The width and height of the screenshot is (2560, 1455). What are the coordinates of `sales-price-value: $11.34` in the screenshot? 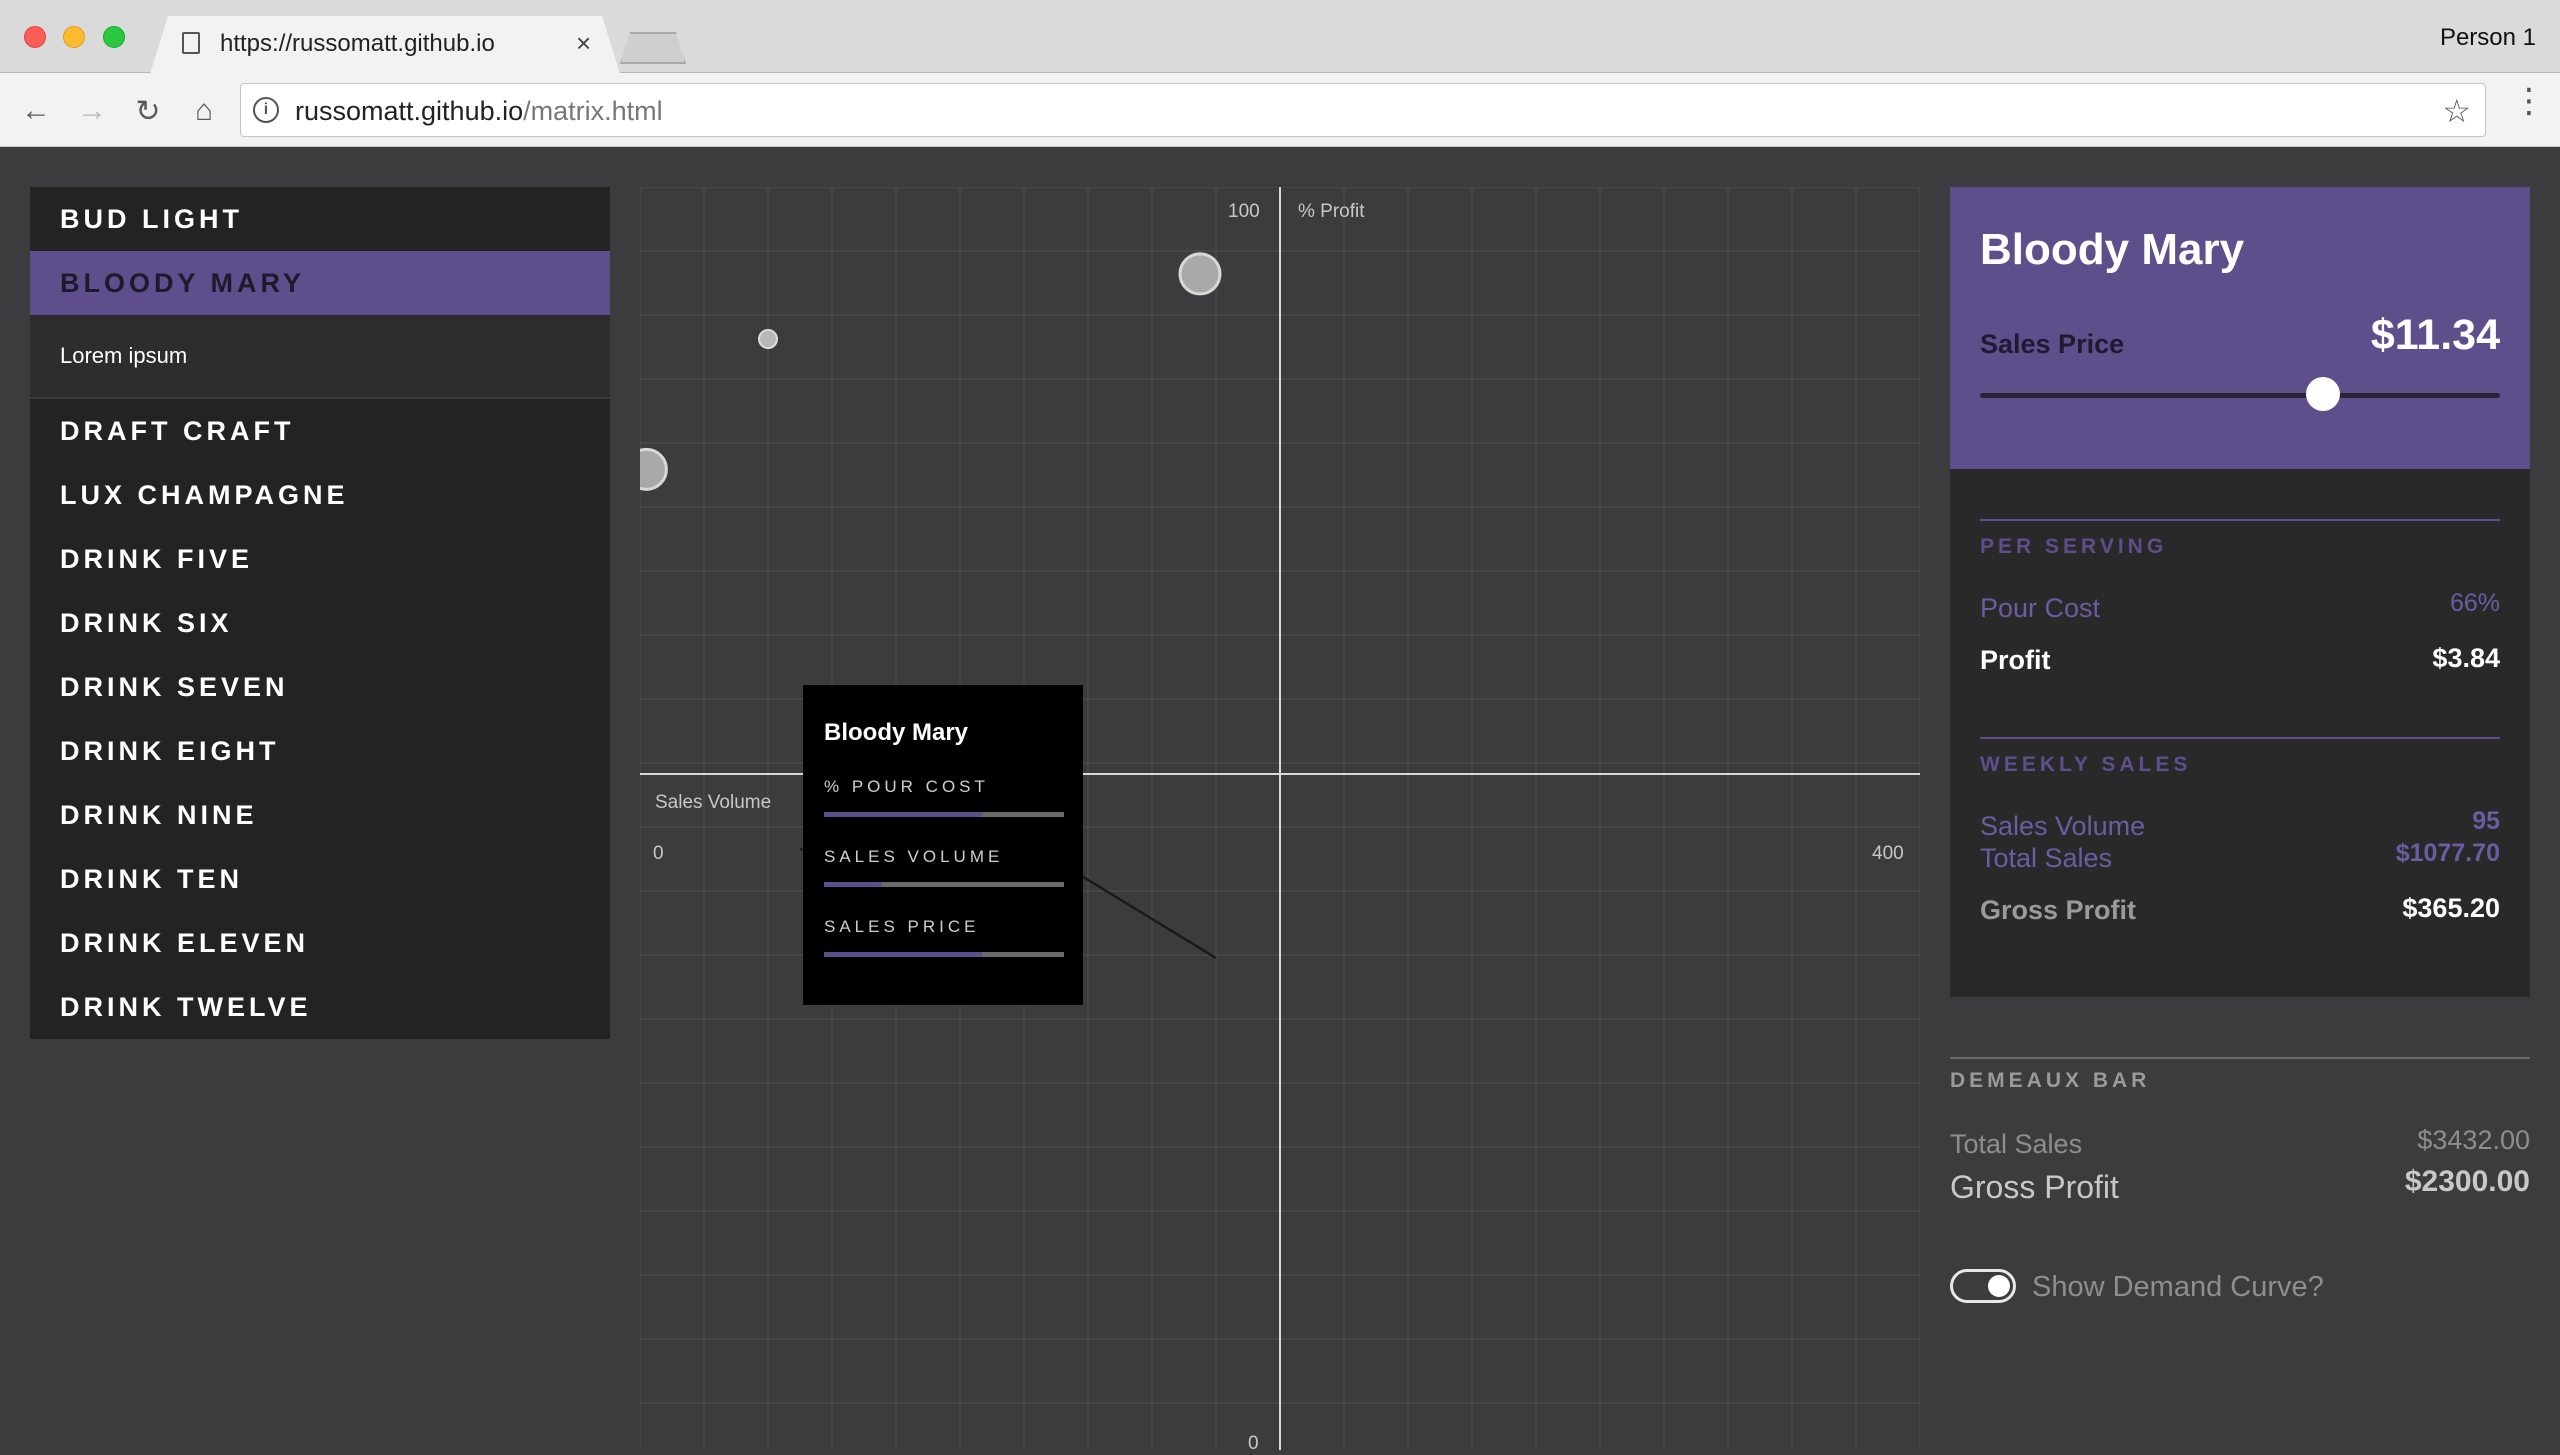 It's located at (2435, 335).